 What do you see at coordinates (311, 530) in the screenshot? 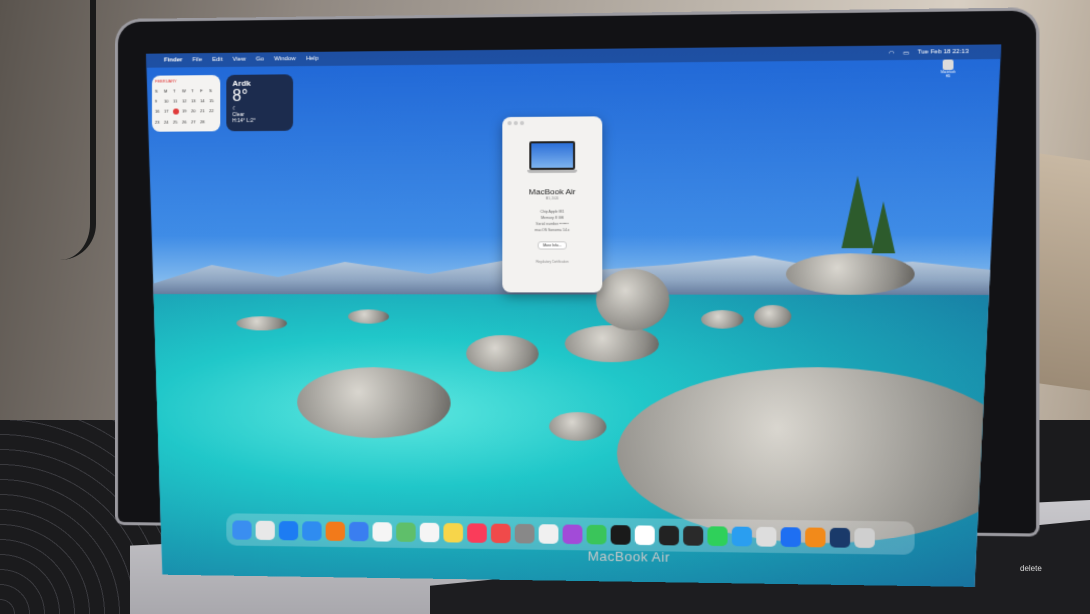
I see `dock-safari-icon` at bounding box center [311, 530].